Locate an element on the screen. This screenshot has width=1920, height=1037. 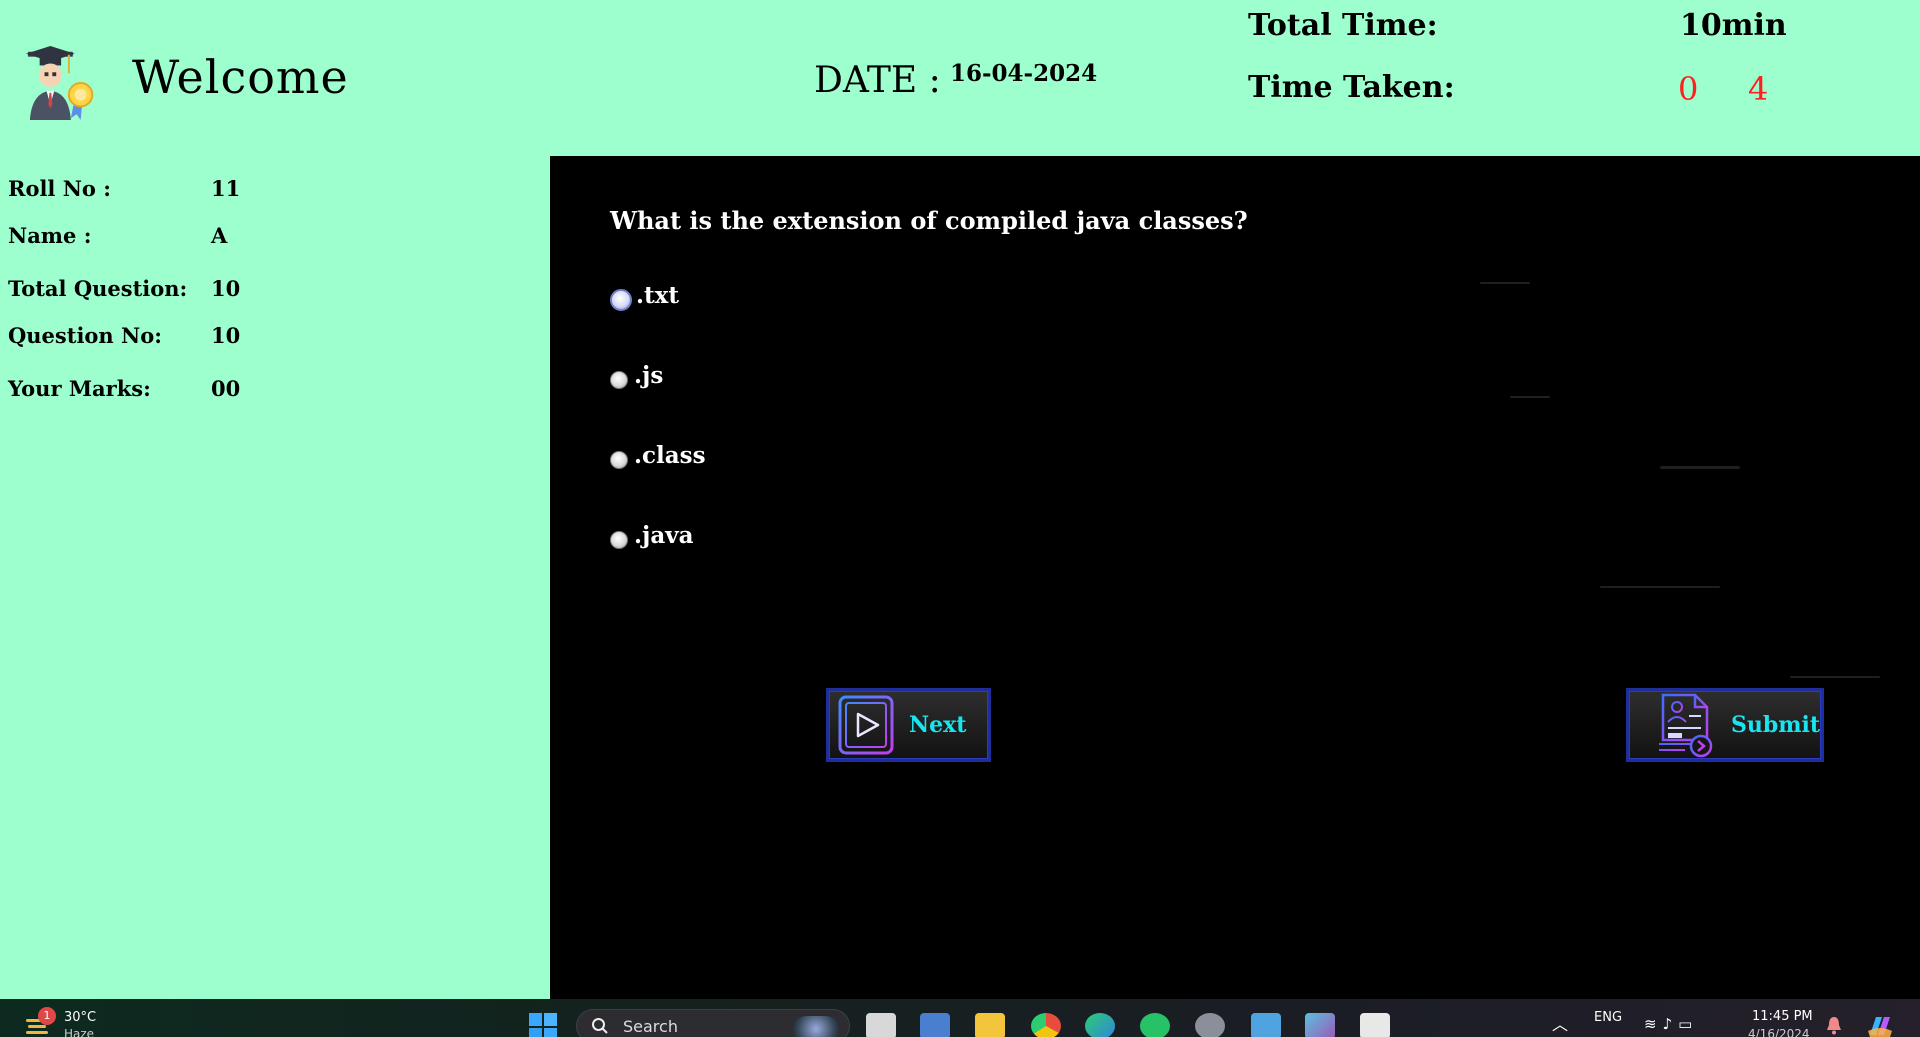
weather-temperature: 30°C is located at coordinates (80, 1017).